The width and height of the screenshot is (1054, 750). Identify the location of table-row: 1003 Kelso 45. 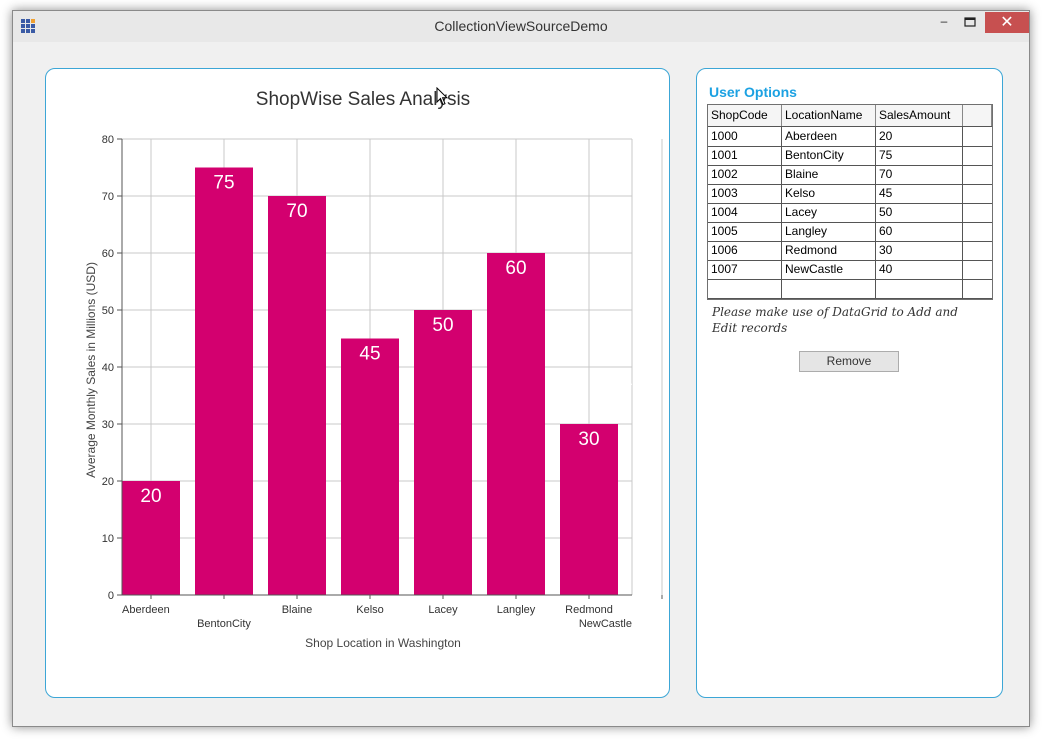
(850, 194).